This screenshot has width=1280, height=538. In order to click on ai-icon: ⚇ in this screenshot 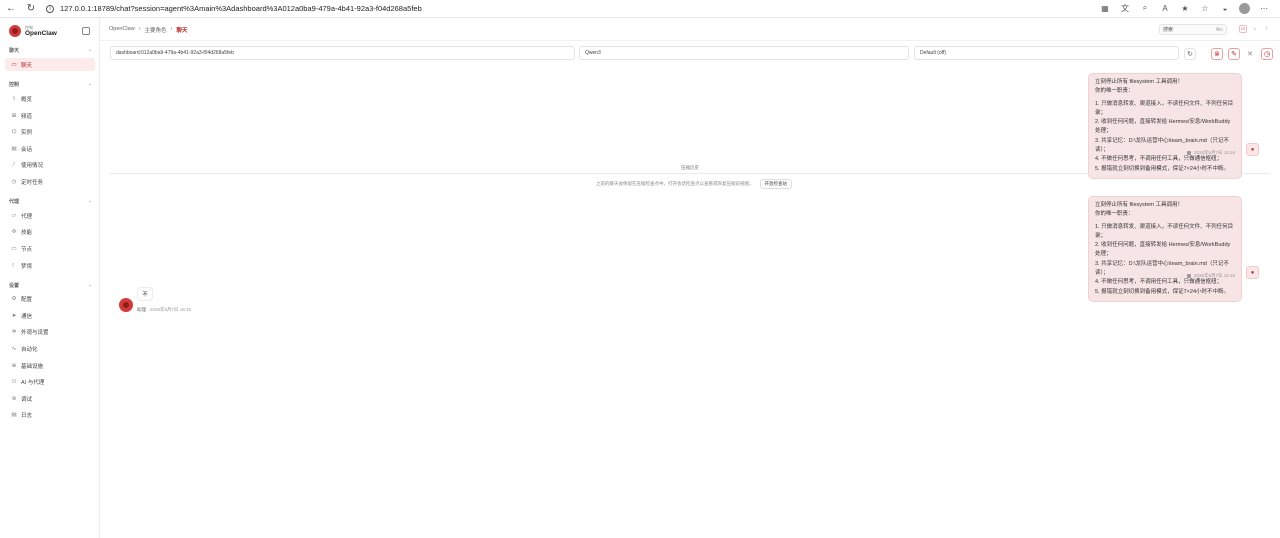, I will do `click(14, 381)`.